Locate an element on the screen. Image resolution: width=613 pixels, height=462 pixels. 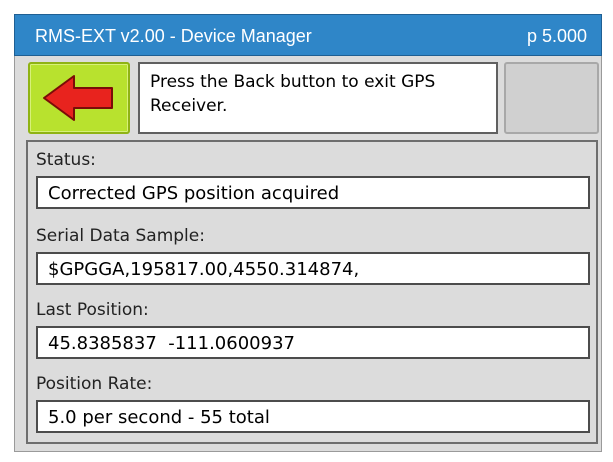
position-rate-label: Position Rate: is located at coordinates (94, 384).